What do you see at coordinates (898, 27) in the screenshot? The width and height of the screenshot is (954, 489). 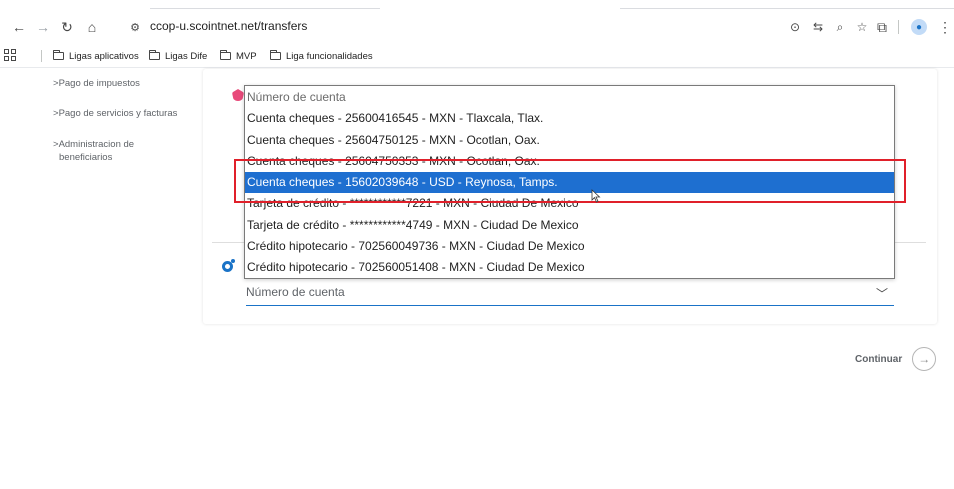 I see `toolbar-divider` at bounding box center [898, 27].